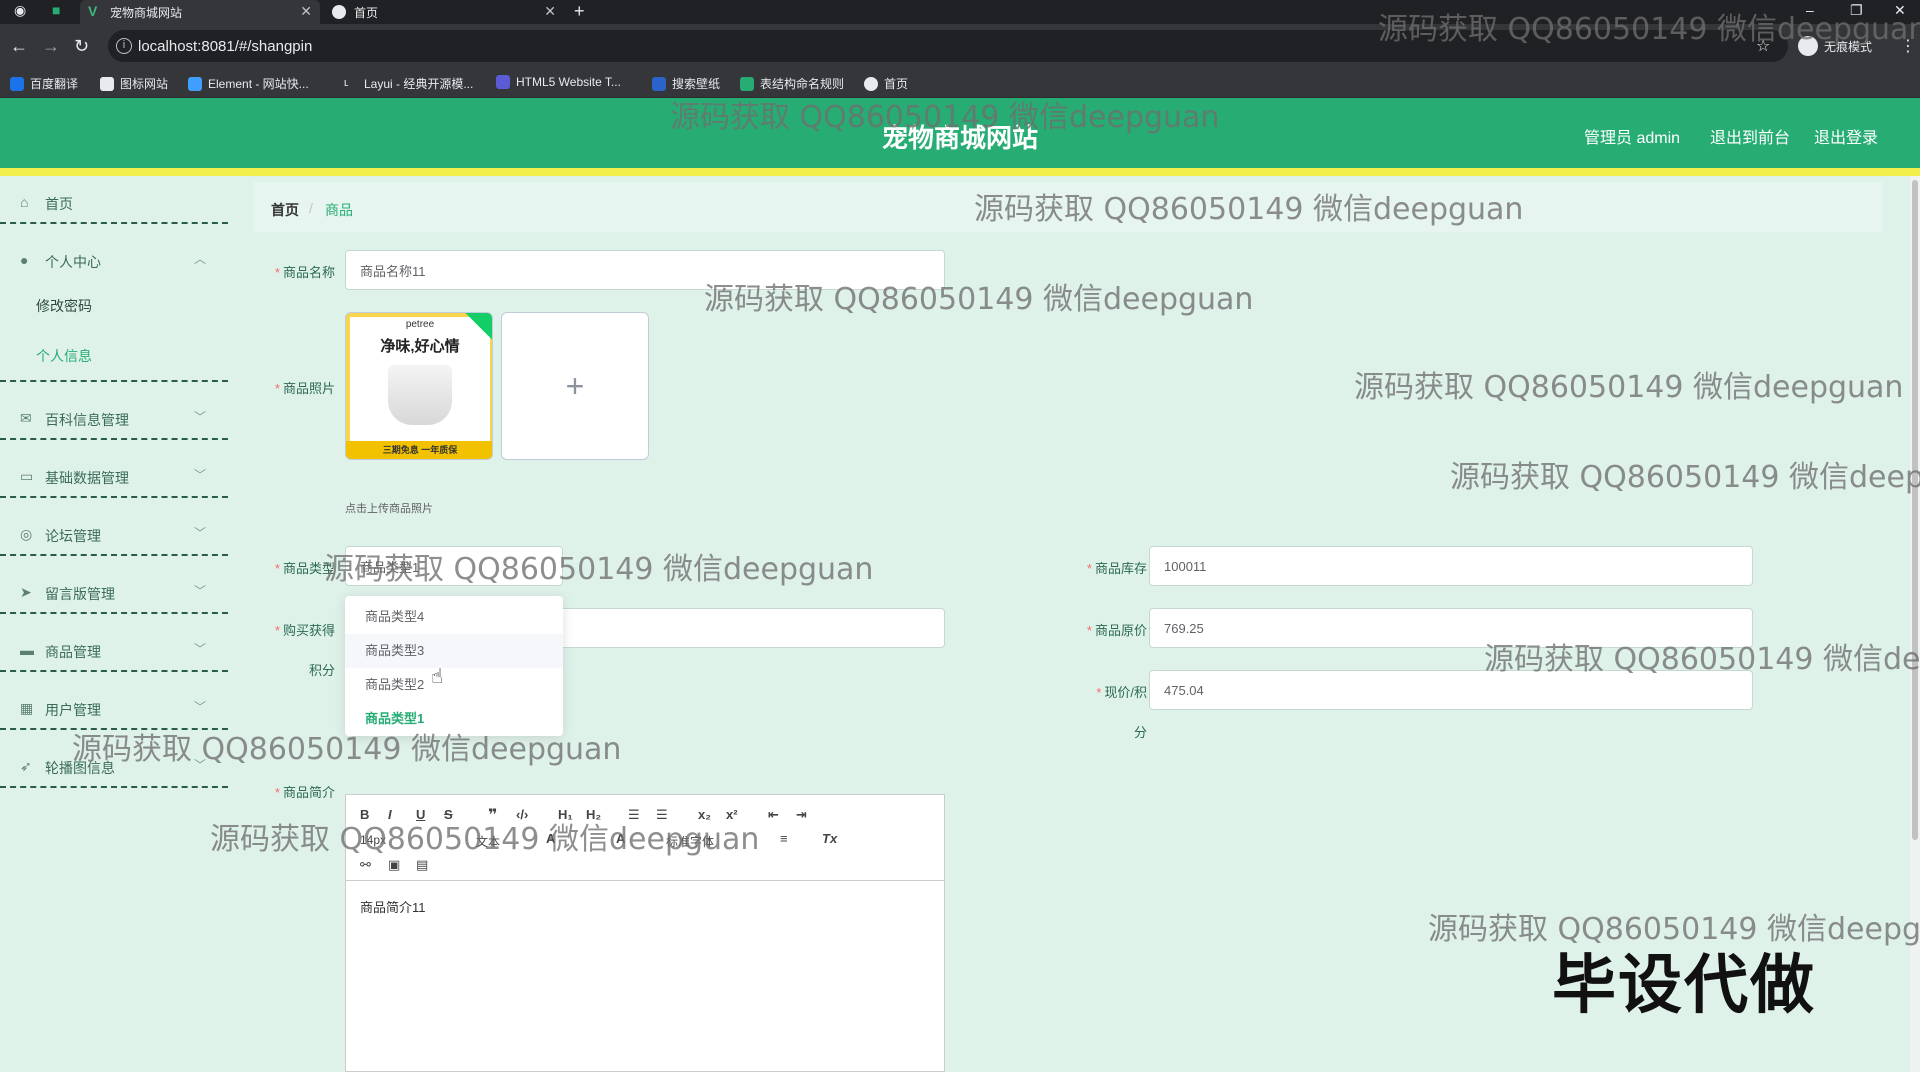 The width and height of the screenshot is (1920, 1072). I want to click on quote-icon: ❞, so click(492, 815).